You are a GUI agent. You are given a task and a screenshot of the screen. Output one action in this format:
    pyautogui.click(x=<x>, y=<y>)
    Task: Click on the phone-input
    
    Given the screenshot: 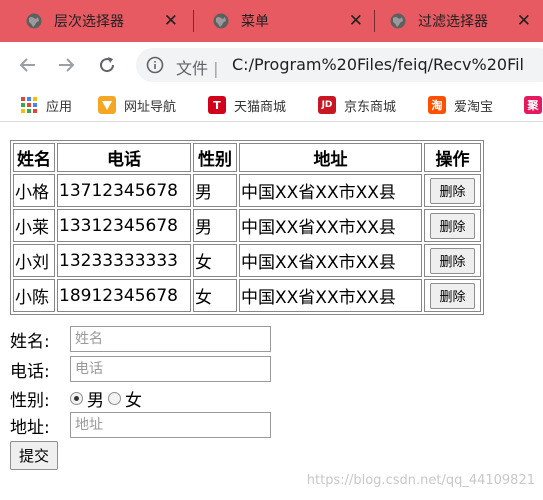 What is the action you would take?
    pyautogui.click(x=170, y=369)
    